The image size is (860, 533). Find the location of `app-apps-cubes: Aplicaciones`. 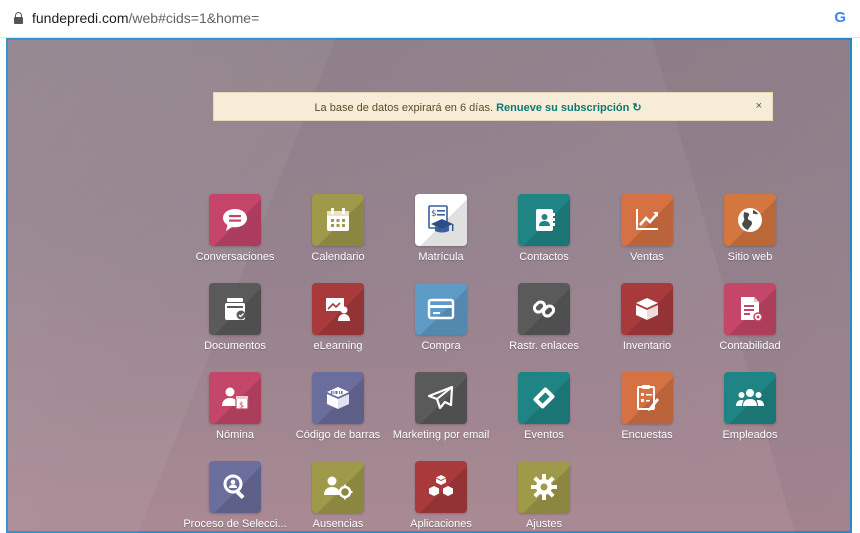

app-apps-cubes: Aplicaciones is located at coordinates (441, 495).